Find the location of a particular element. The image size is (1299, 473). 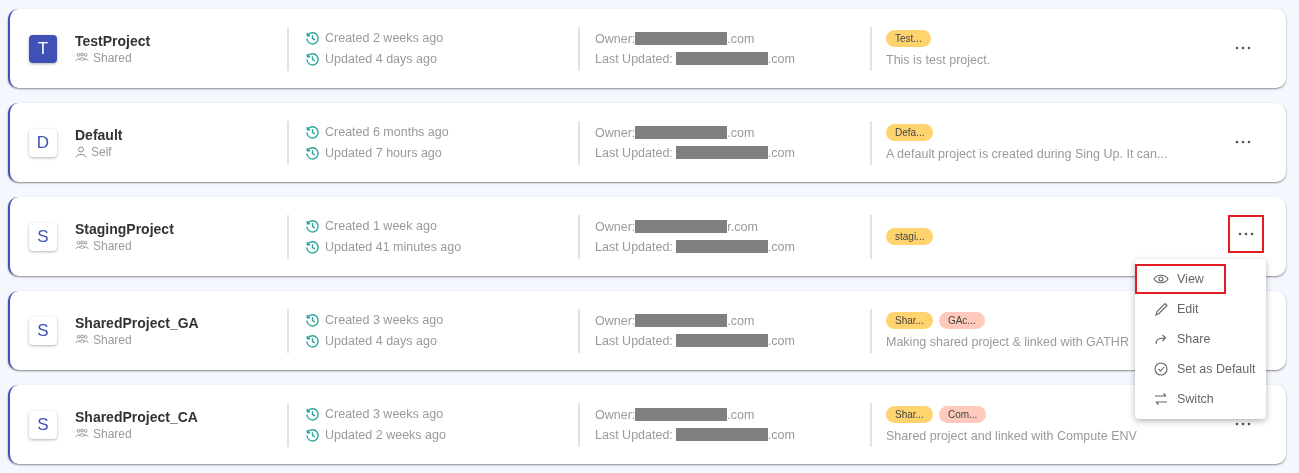

more-button is located at coordinates (1246, 234).